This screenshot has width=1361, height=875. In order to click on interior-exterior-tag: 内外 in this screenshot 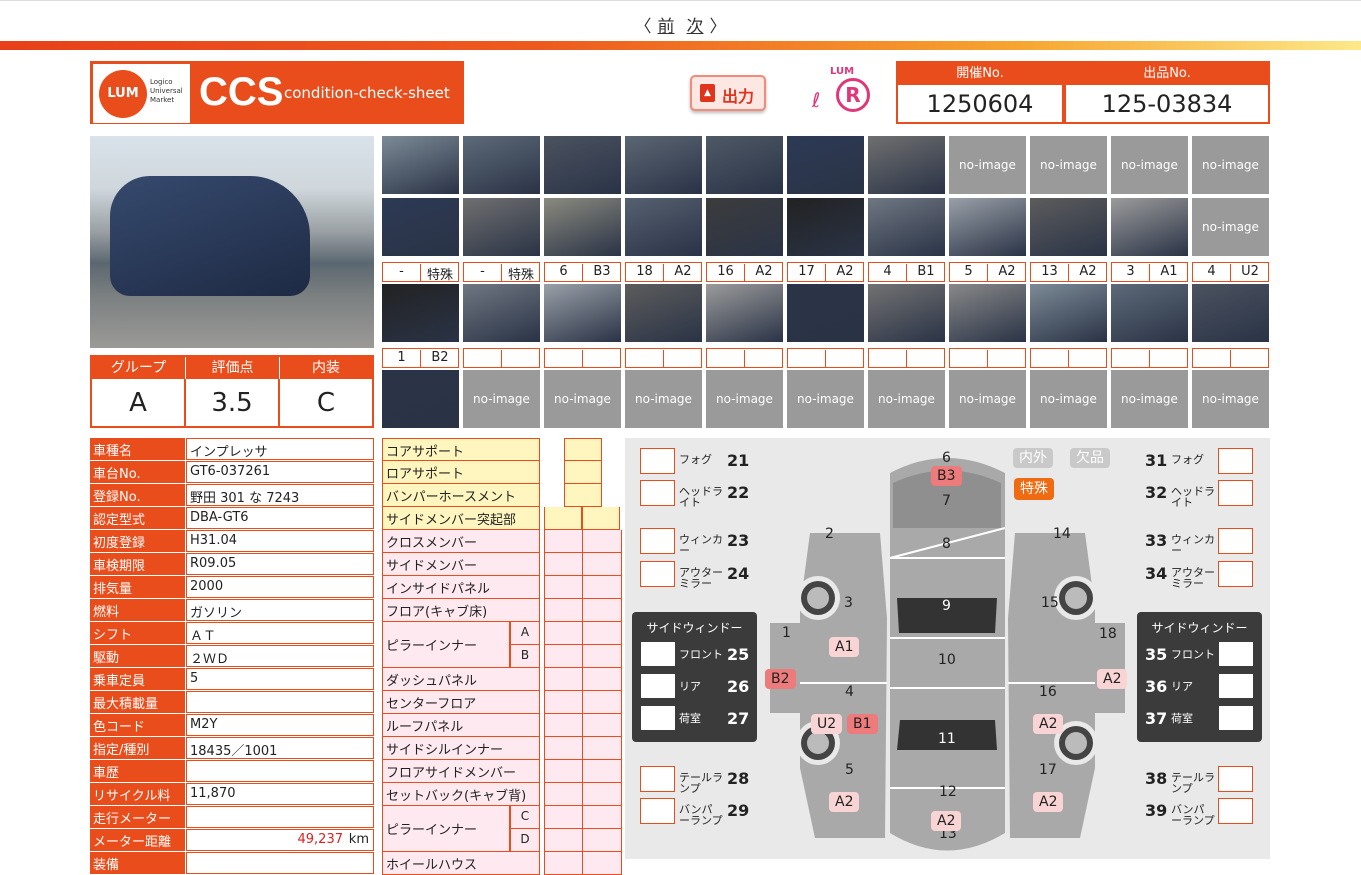, I will do `click(1033, 458)`.